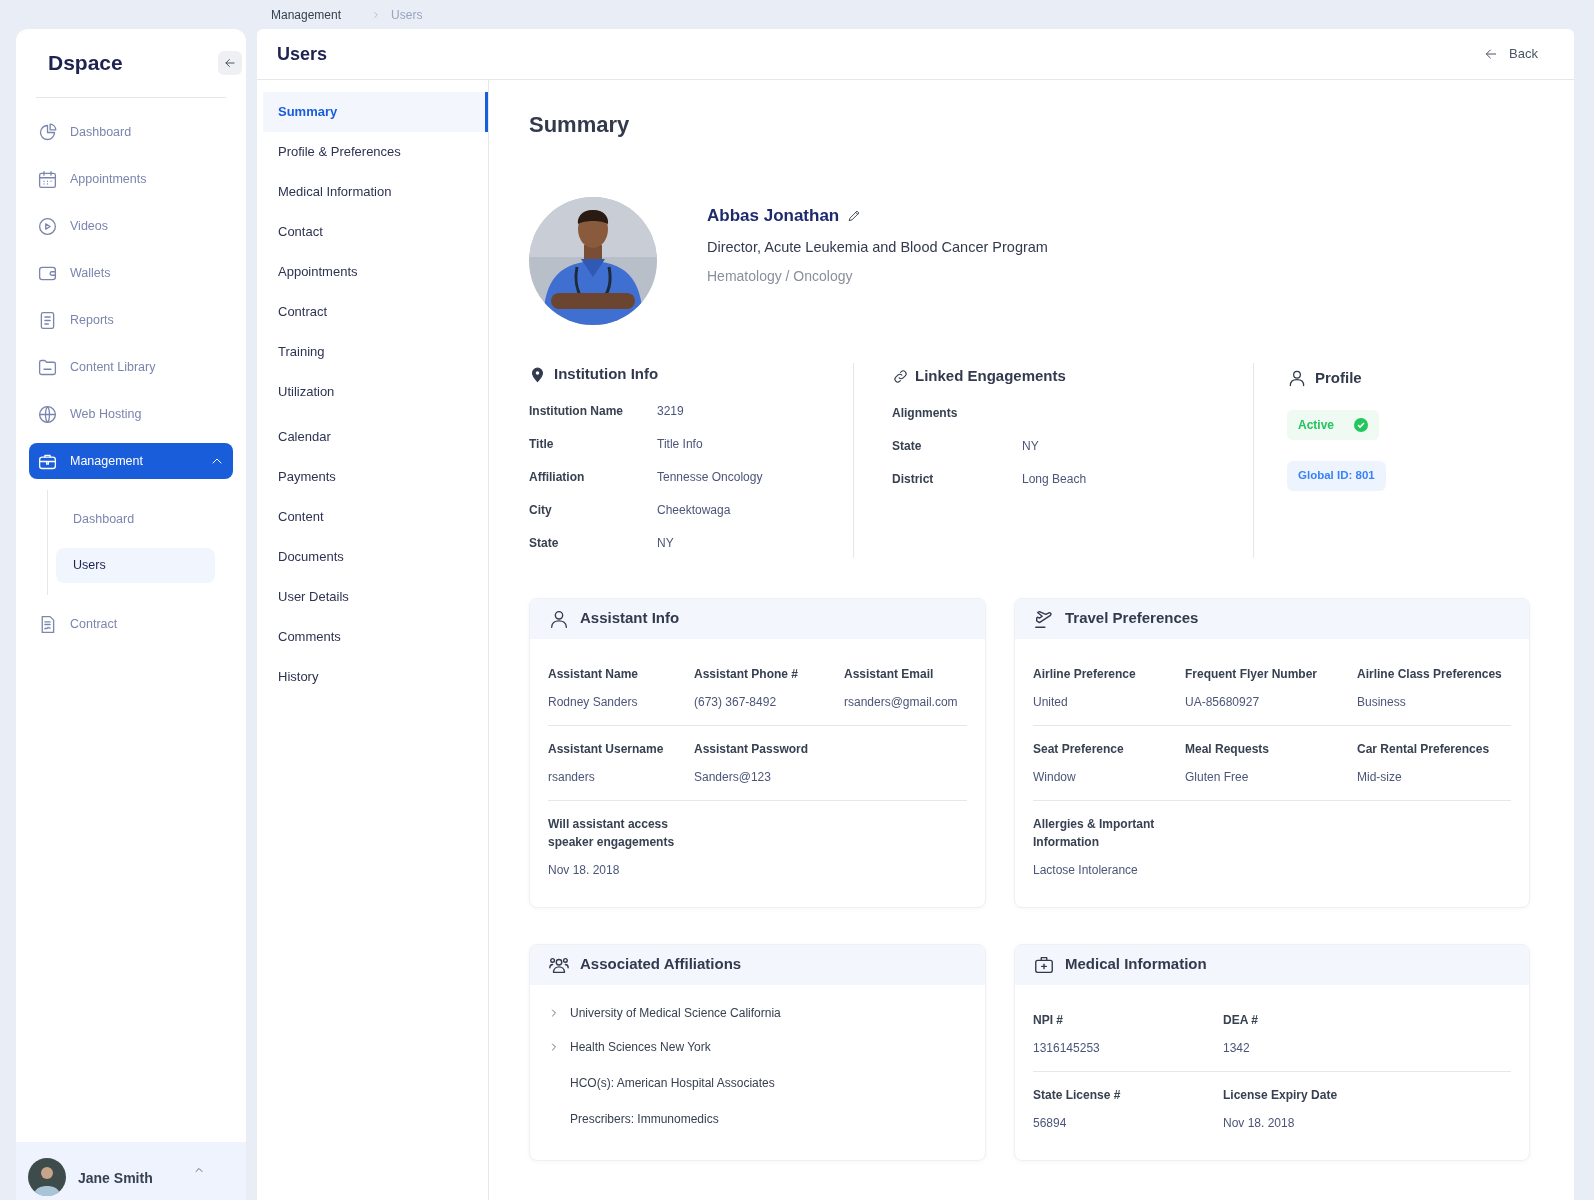 The width and height of the screenshot is (1594, 1200). I want to click on field-label: Assistant Phone #, so click(747, 674).